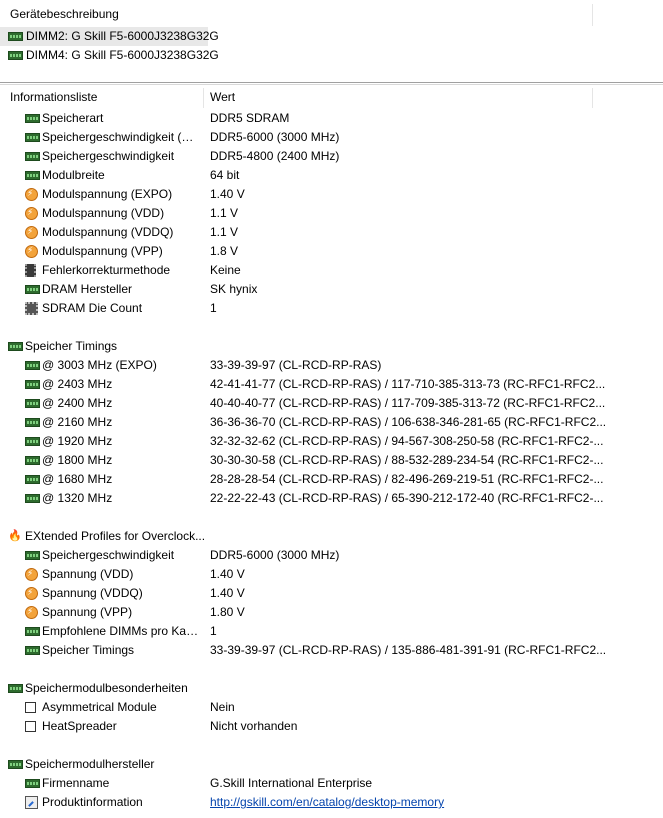 This screenshot has height=818, width=663. I want to click on info-row: Empfohlene DIMMs pro Kanal 1, so click(331, 631).